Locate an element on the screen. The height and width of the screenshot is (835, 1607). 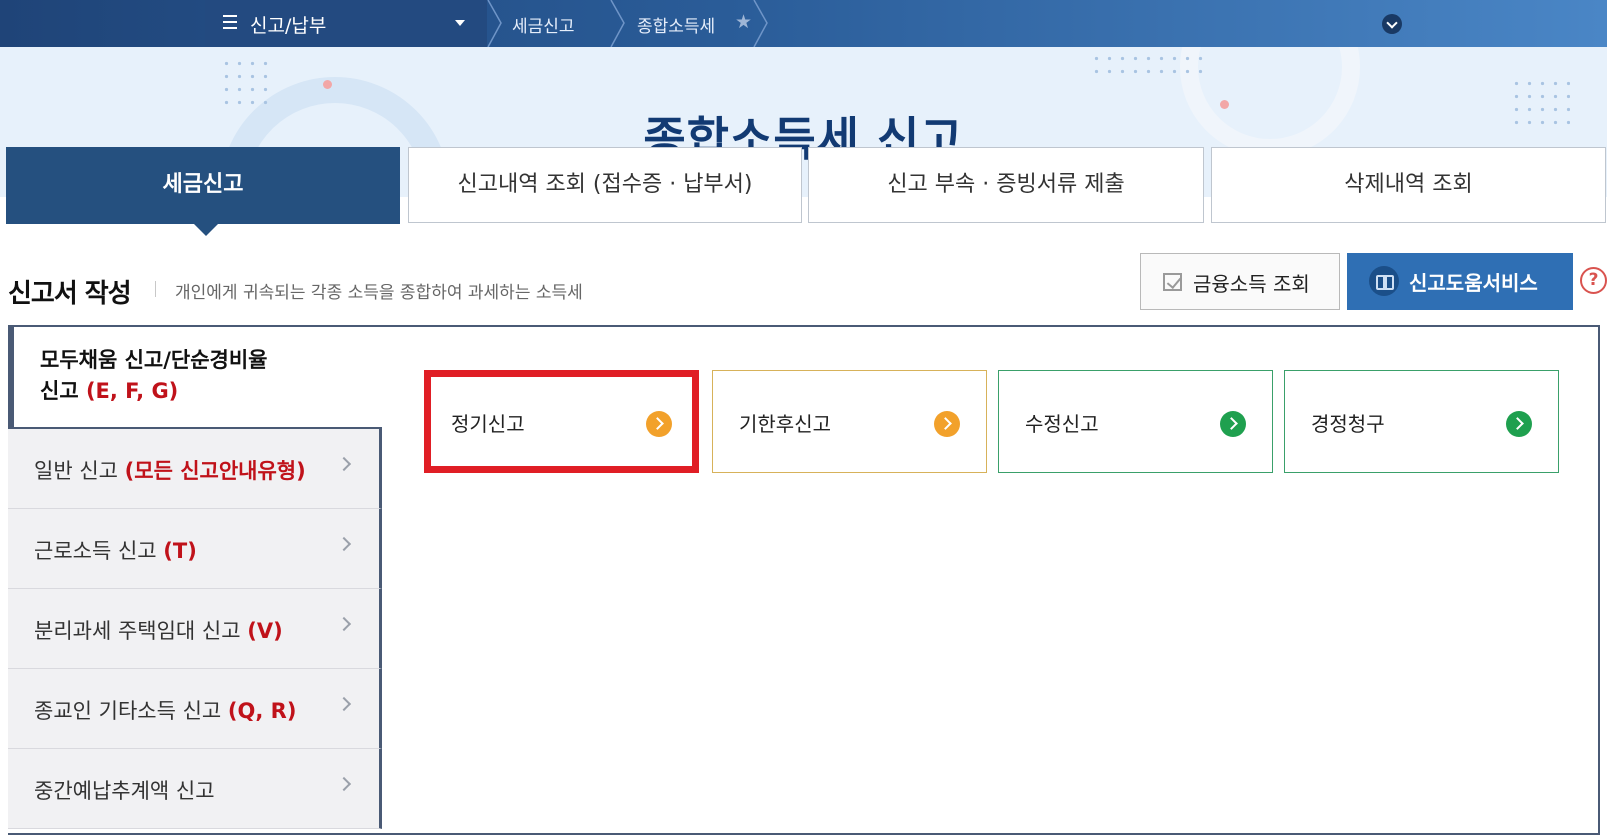
sidebar-item-code: (V) is located at coordinates (265, 631).